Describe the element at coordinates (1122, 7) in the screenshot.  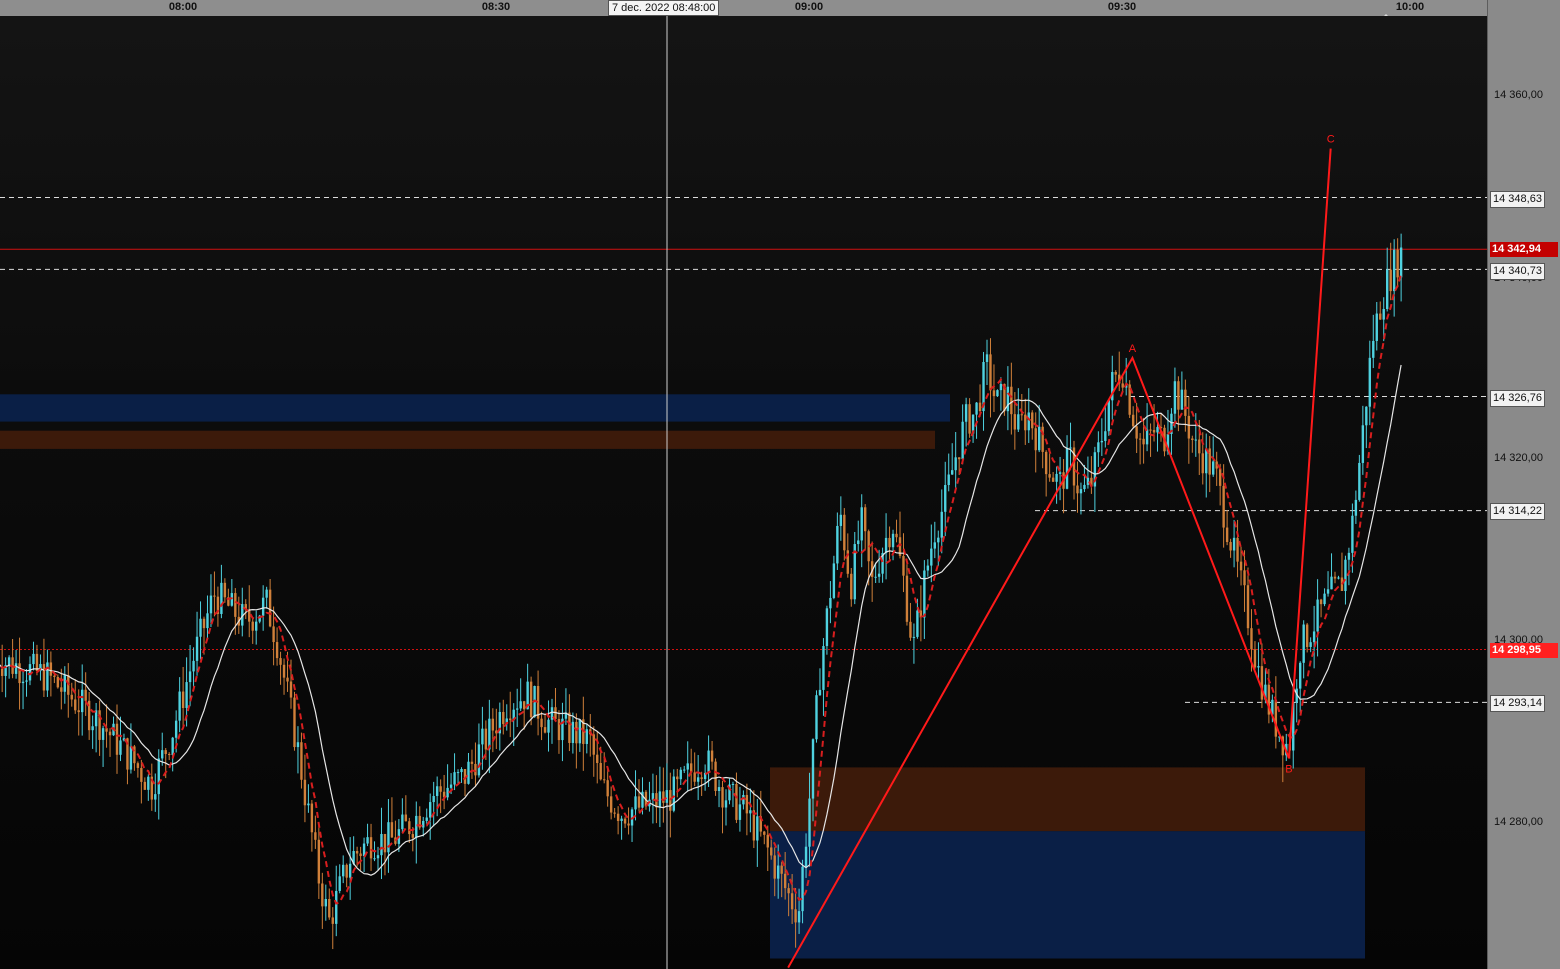
I see `time-label: 09:30` at that location.